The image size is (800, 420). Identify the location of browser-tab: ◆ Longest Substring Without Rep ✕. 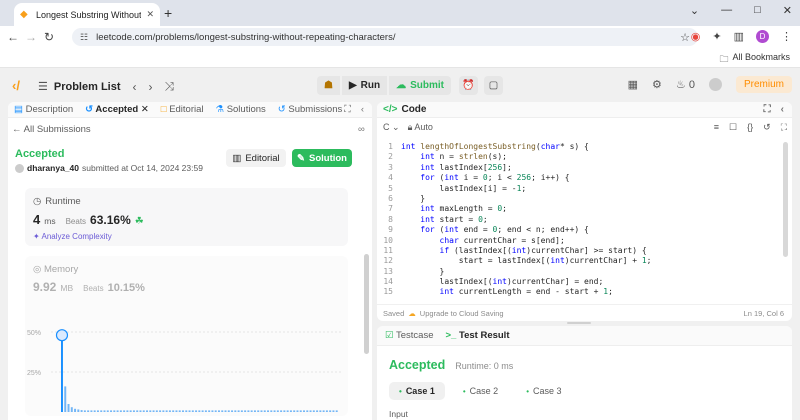
(87, 14).